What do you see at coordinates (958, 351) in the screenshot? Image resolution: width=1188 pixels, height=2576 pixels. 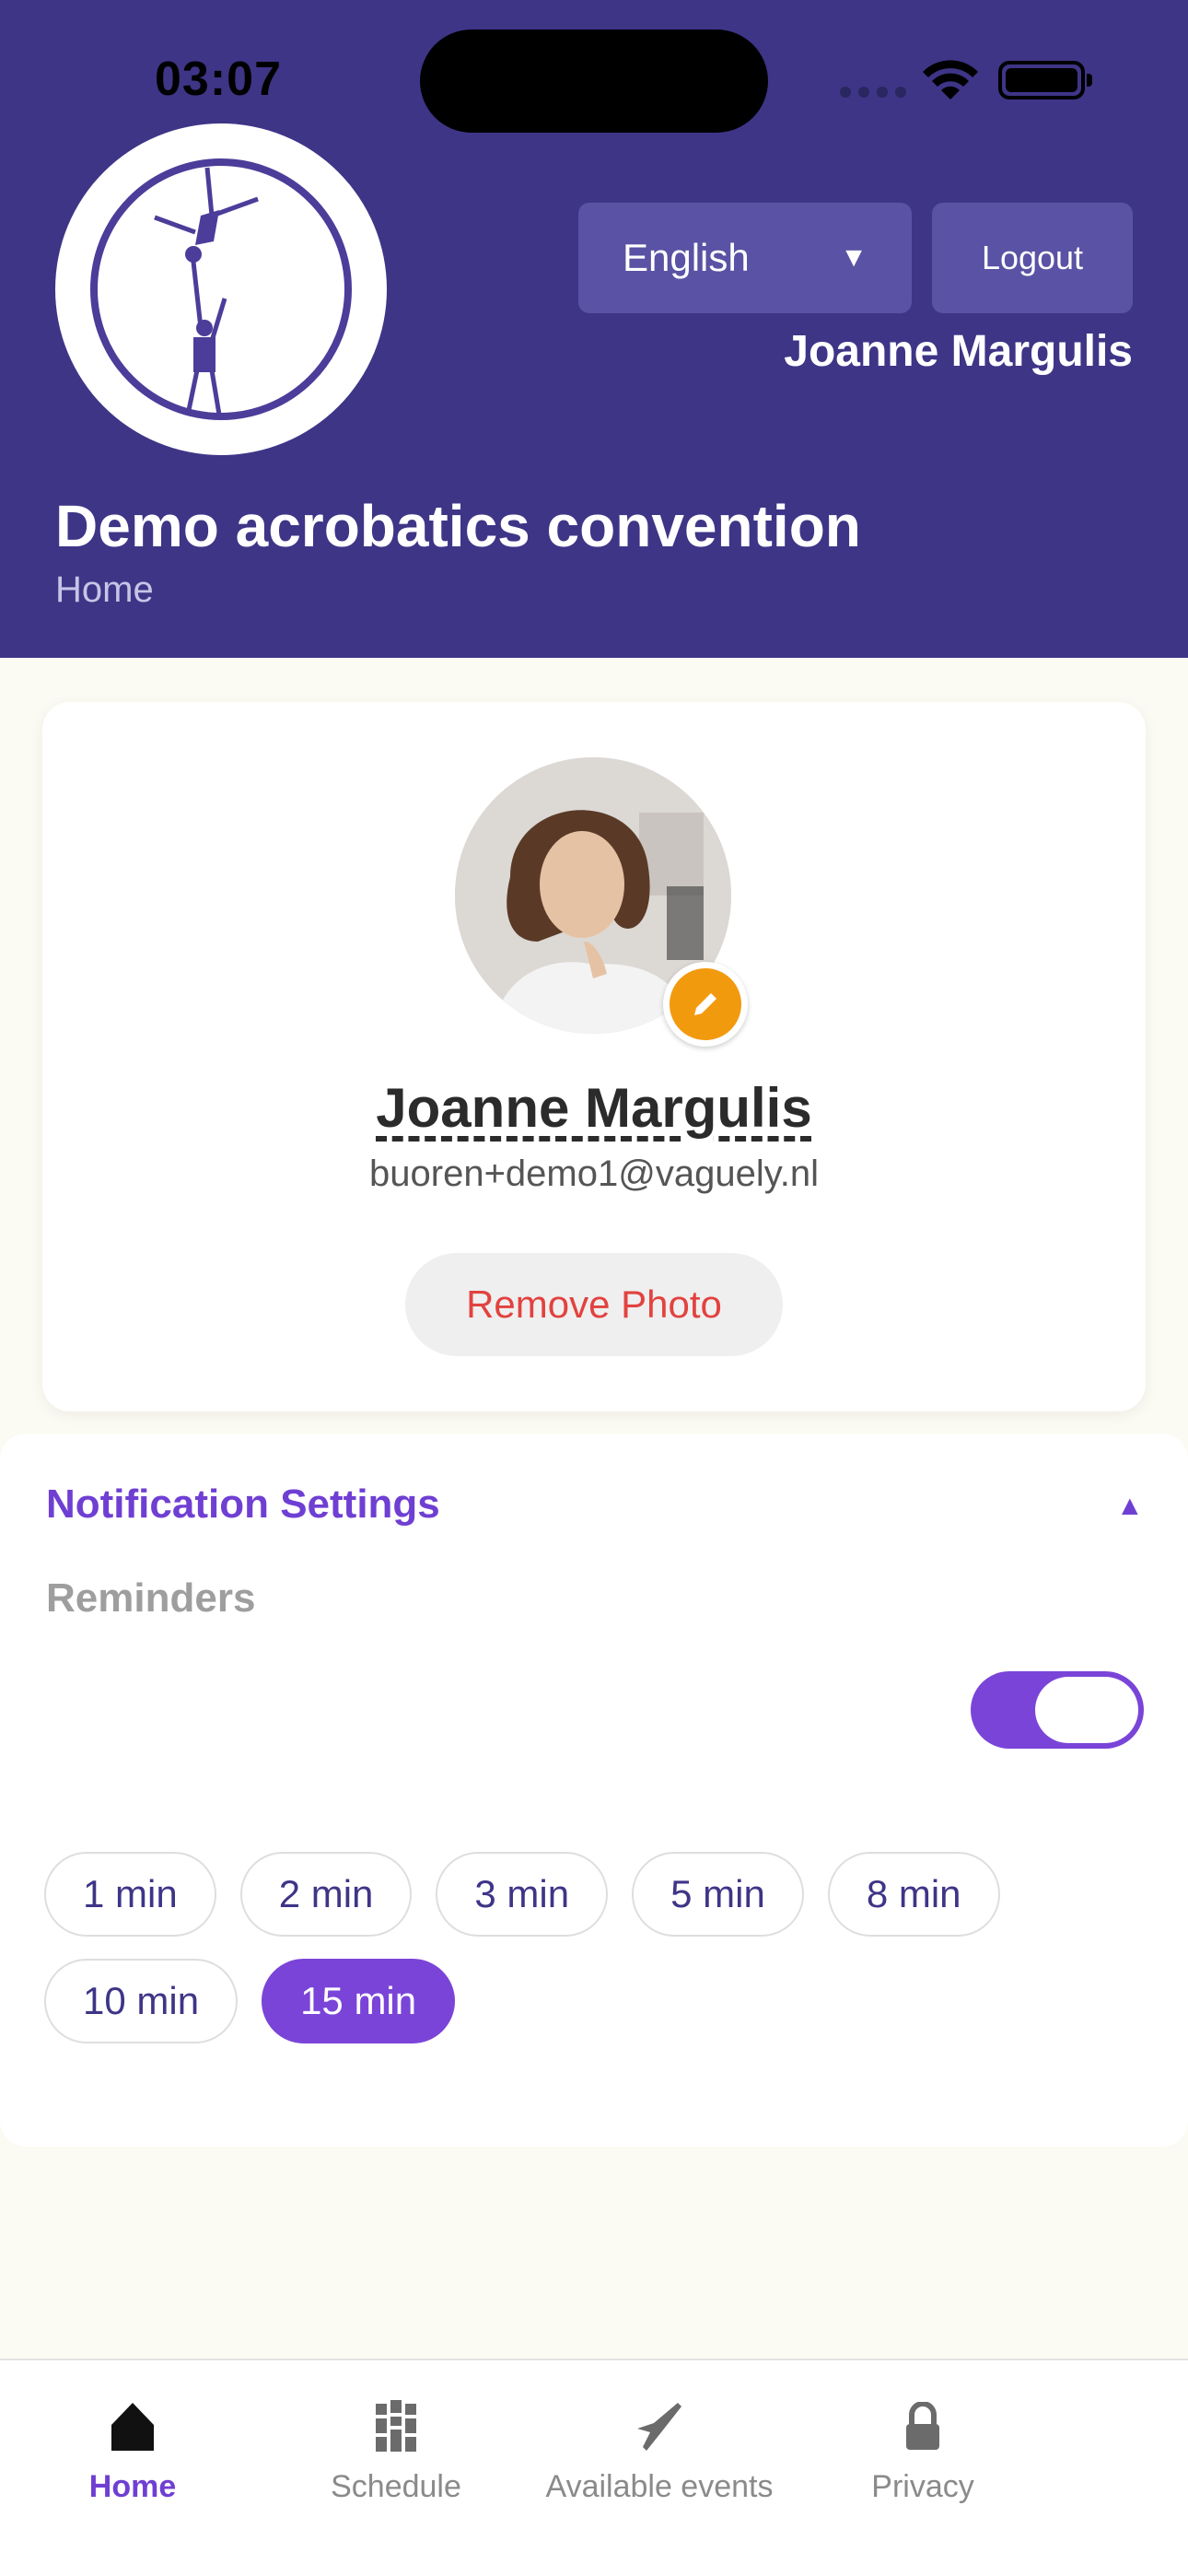 I see `header-user-name: Joanne Margulis` at bounding box center [958, 351].